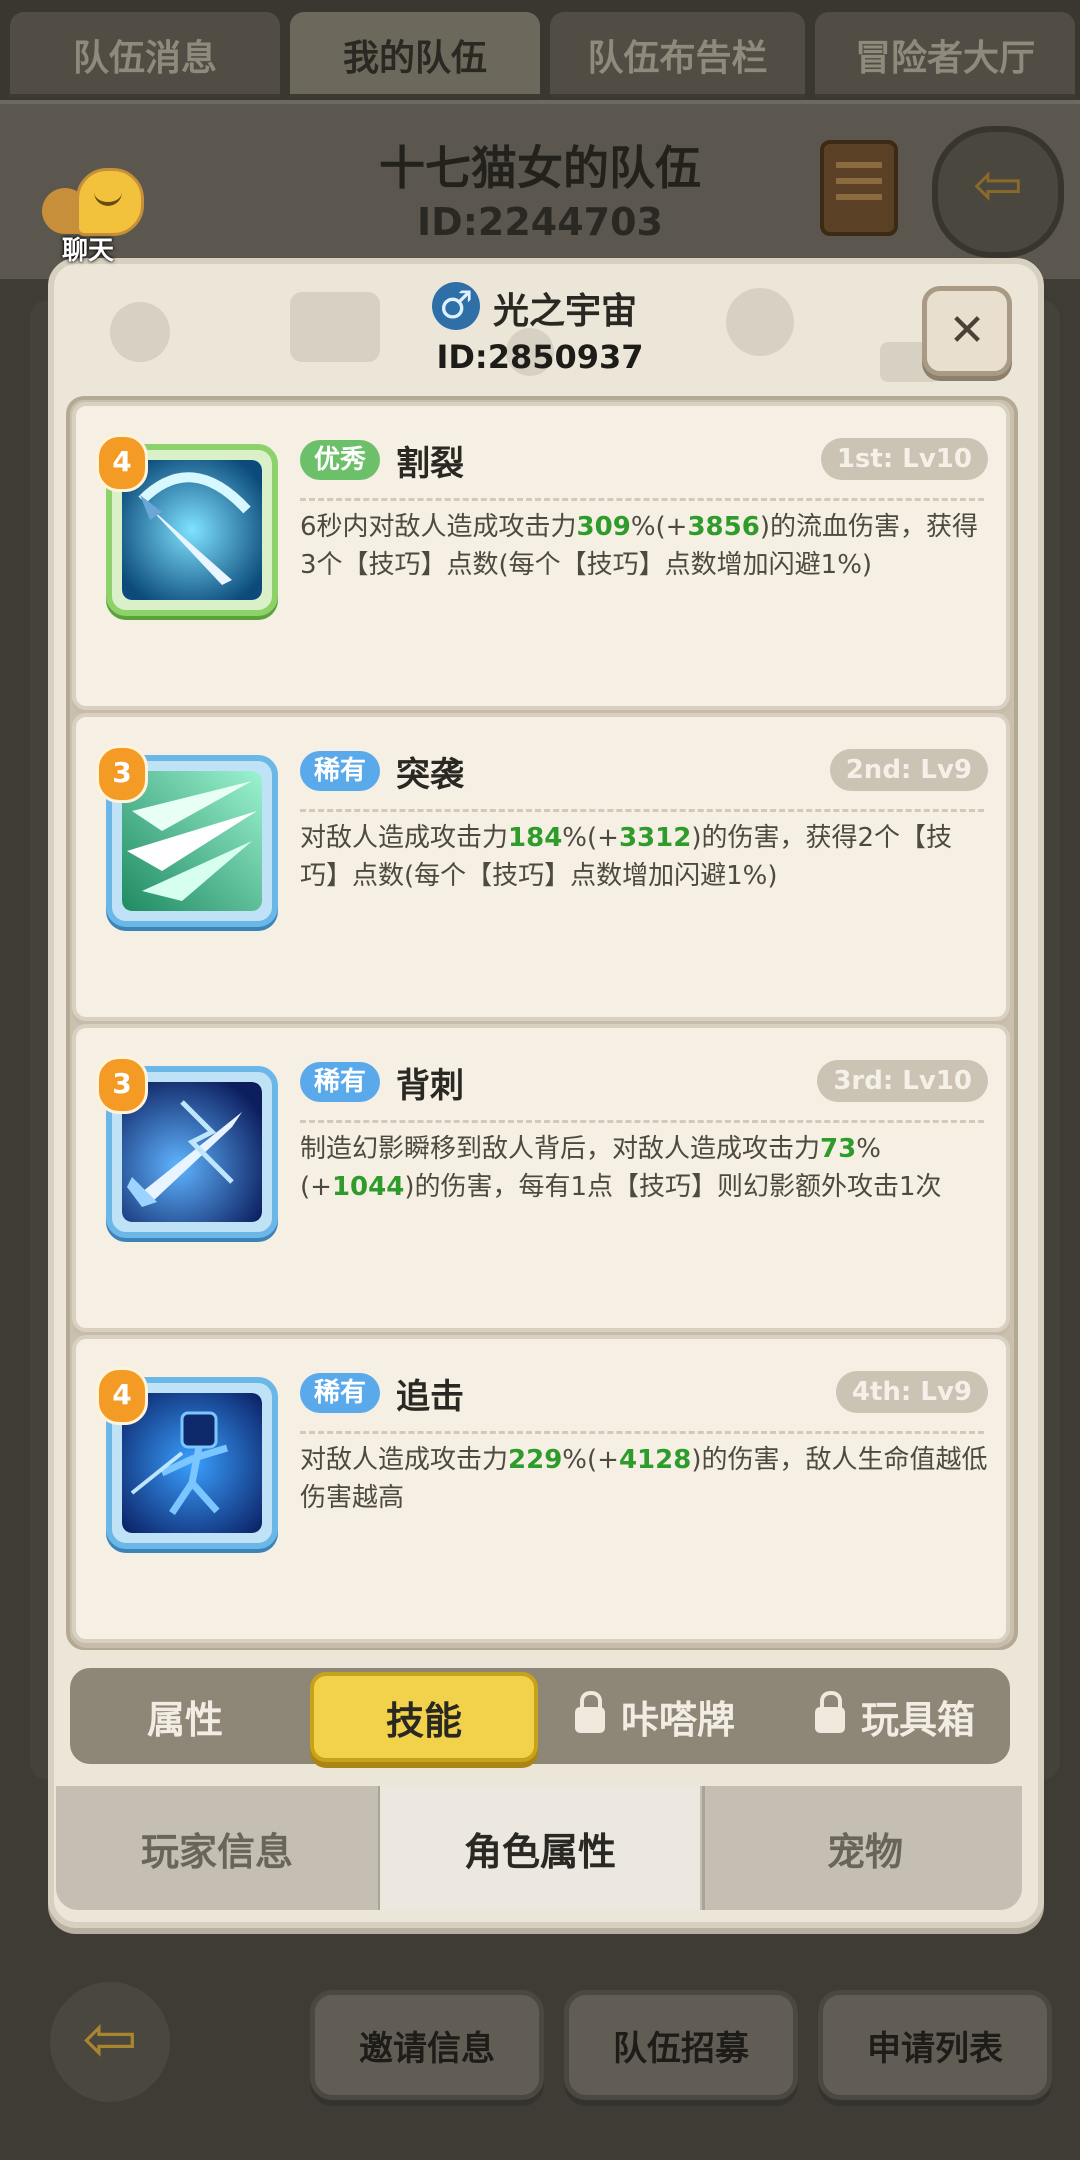  Describe the element at coordinates (908, 770) in the screenshot. I see `skill-slot-badge: 2nd: Lv9` at that location.